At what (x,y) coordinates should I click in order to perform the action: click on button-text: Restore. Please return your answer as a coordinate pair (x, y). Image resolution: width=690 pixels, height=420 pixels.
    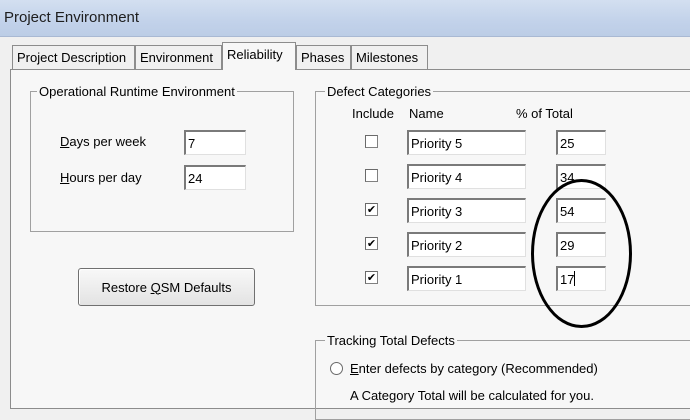
    Looking at the image, I should click on (126, 287).